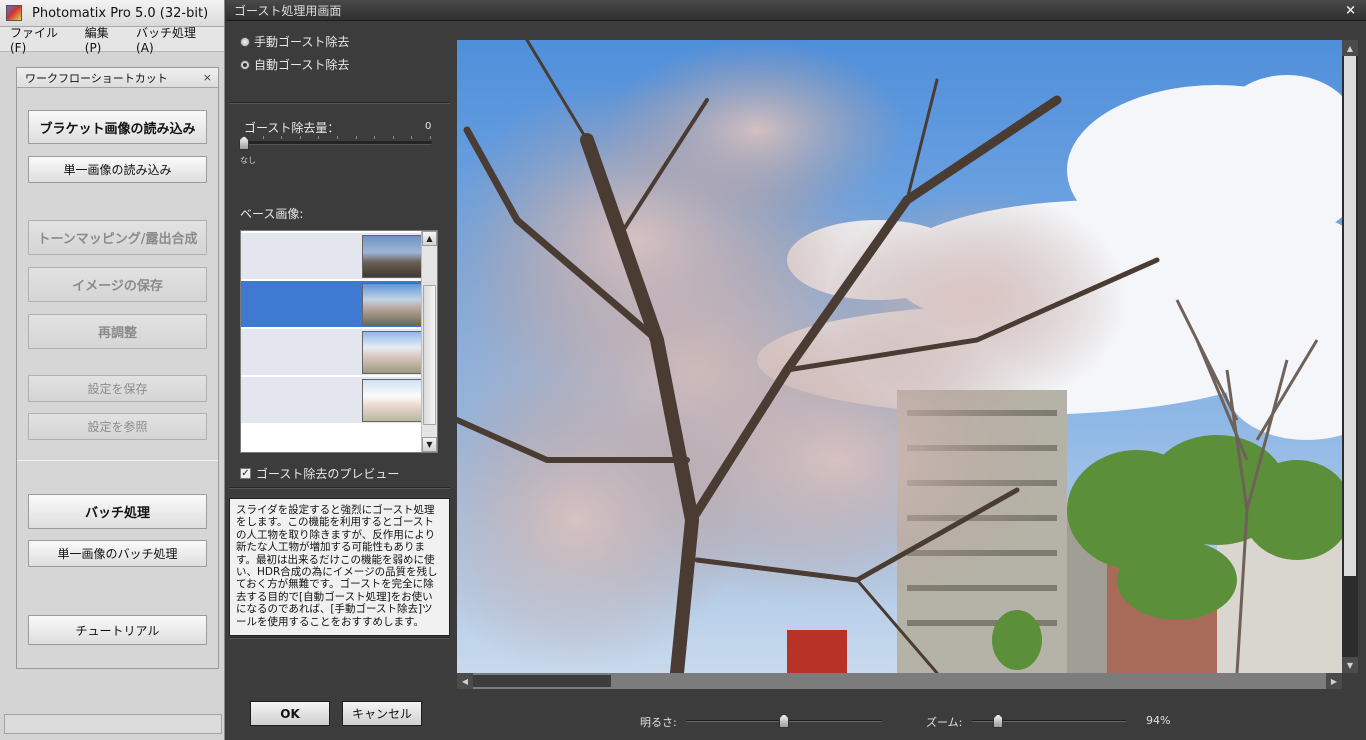  Describe the element at coordinates (428, 126) in the screenshot. I see `ghost-amount-value: 0` at that location.